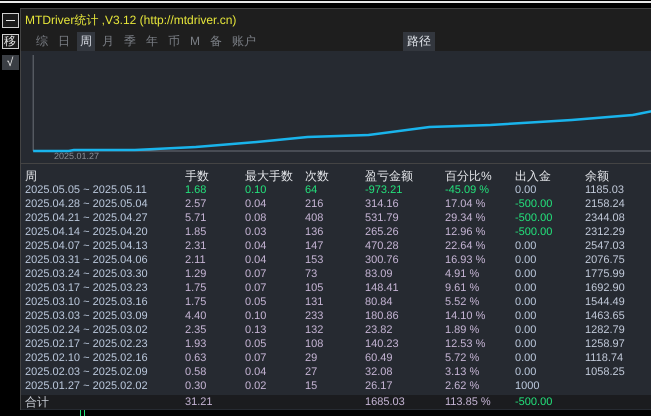 This screenshot has height=416, width=651. I want to click on table-cell-text: 233, so click(314, 316).